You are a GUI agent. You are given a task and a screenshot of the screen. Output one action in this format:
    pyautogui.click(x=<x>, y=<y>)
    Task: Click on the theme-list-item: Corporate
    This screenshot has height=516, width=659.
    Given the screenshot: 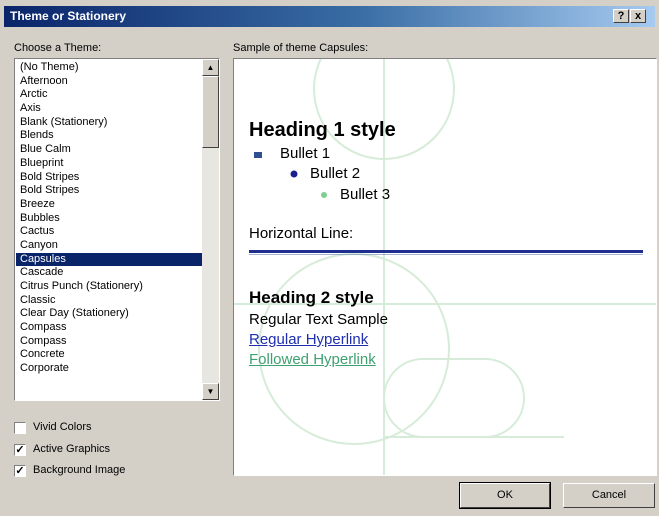 What is the action you would take?
    pyautogui.click(x=109, y=369)
    